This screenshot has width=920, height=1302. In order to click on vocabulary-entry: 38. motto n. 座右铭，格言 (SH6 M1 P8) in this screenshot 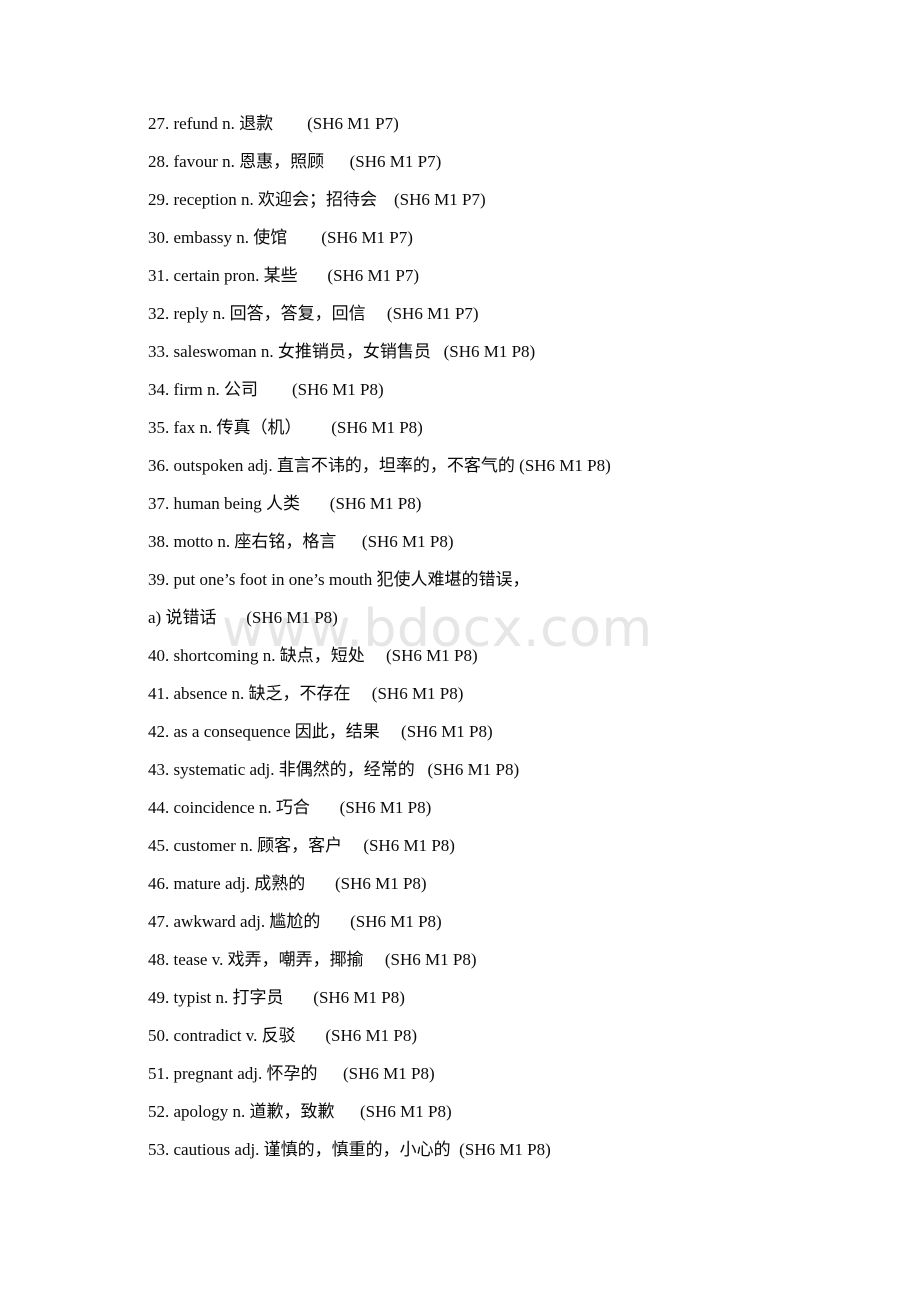, I will do `click(301, 541)`.